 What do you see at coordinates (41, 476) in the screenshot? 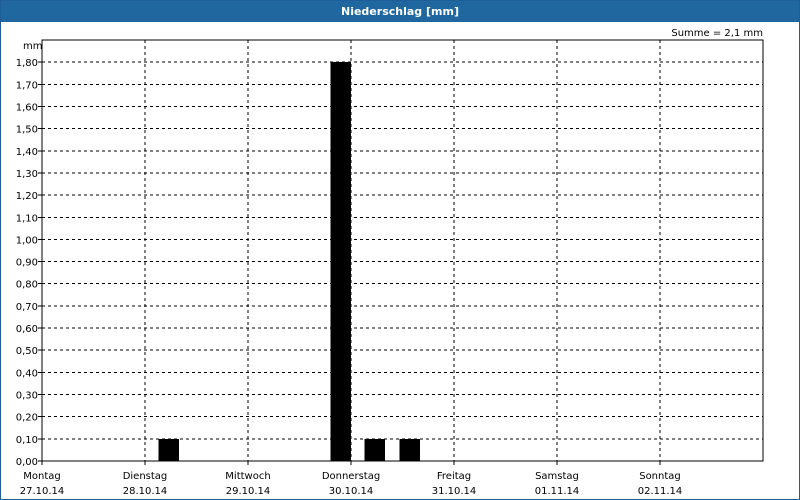
I see `x-tick-weekday: Montag` at bounding box center [41, 476].